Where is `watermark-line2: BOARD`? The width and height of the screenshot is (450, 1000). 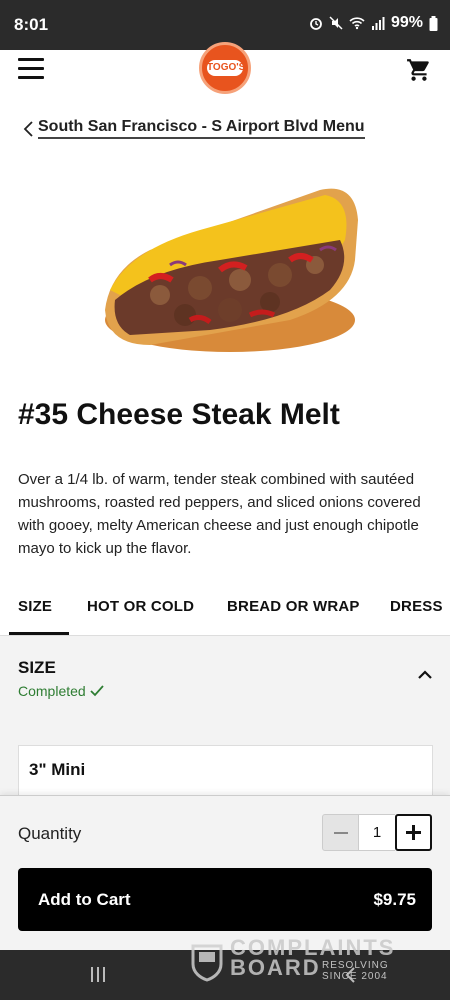
watermark-line2: BOARD is located at coordinates (275, 967).